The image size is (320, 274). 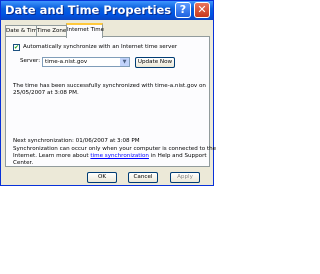 I want to click on server-label: Server:, so click(x=30, y=61).